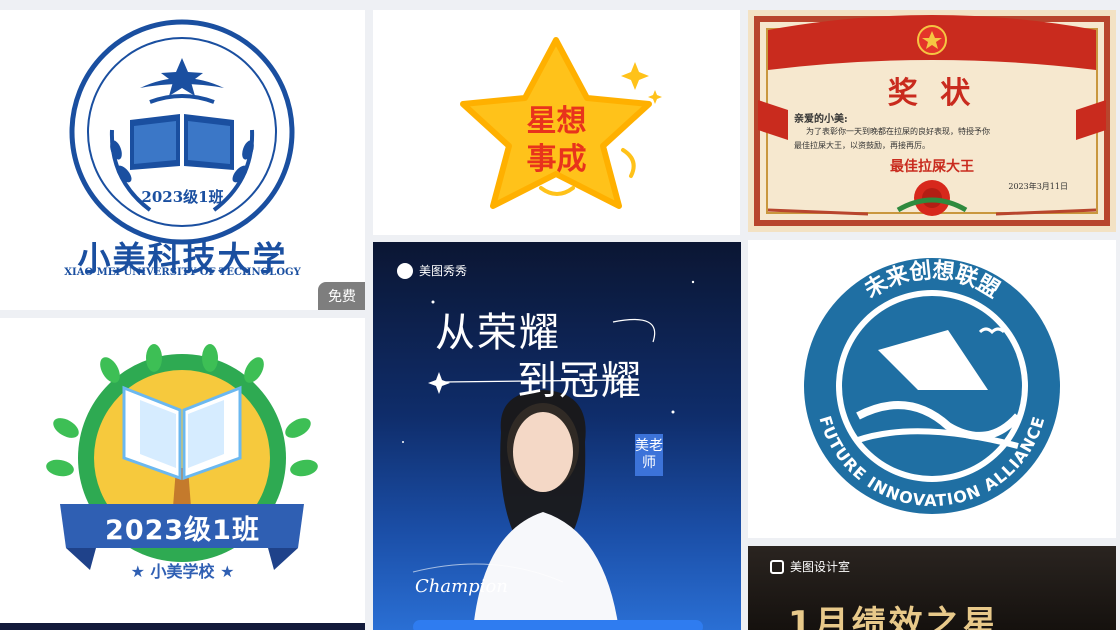  I want to click on studio-brand-label: 美图设计室, so click(820, 567).